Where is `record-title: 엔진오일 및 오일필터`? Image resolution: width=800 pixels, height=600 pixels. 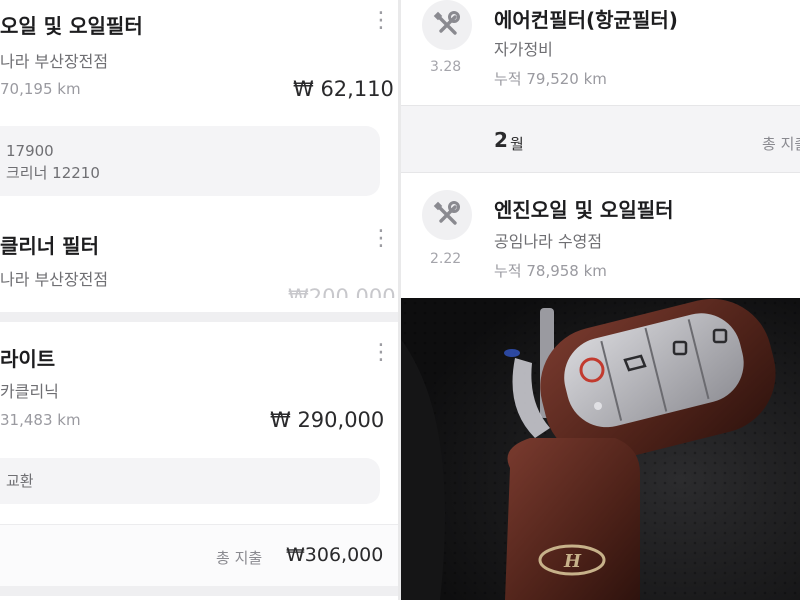 record-title: 엔진오일 및 오일필터 is located at coordinates (584, 208).